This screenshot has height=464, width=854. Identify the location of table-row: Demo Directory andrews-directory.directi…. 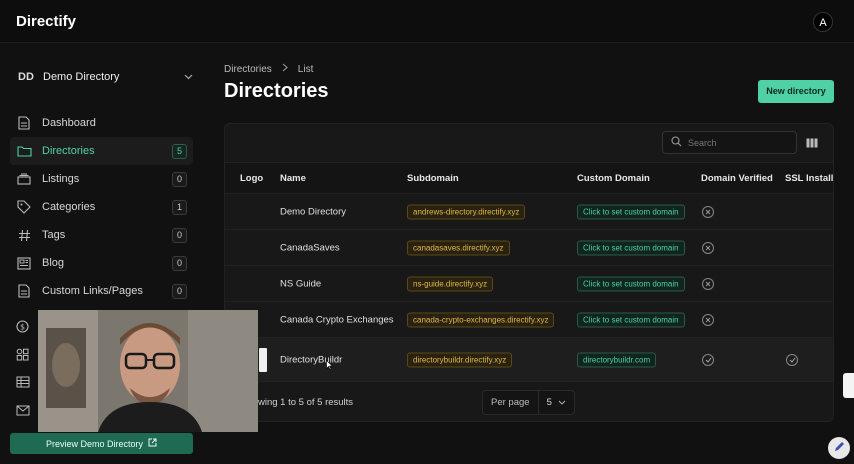
(529, 212).